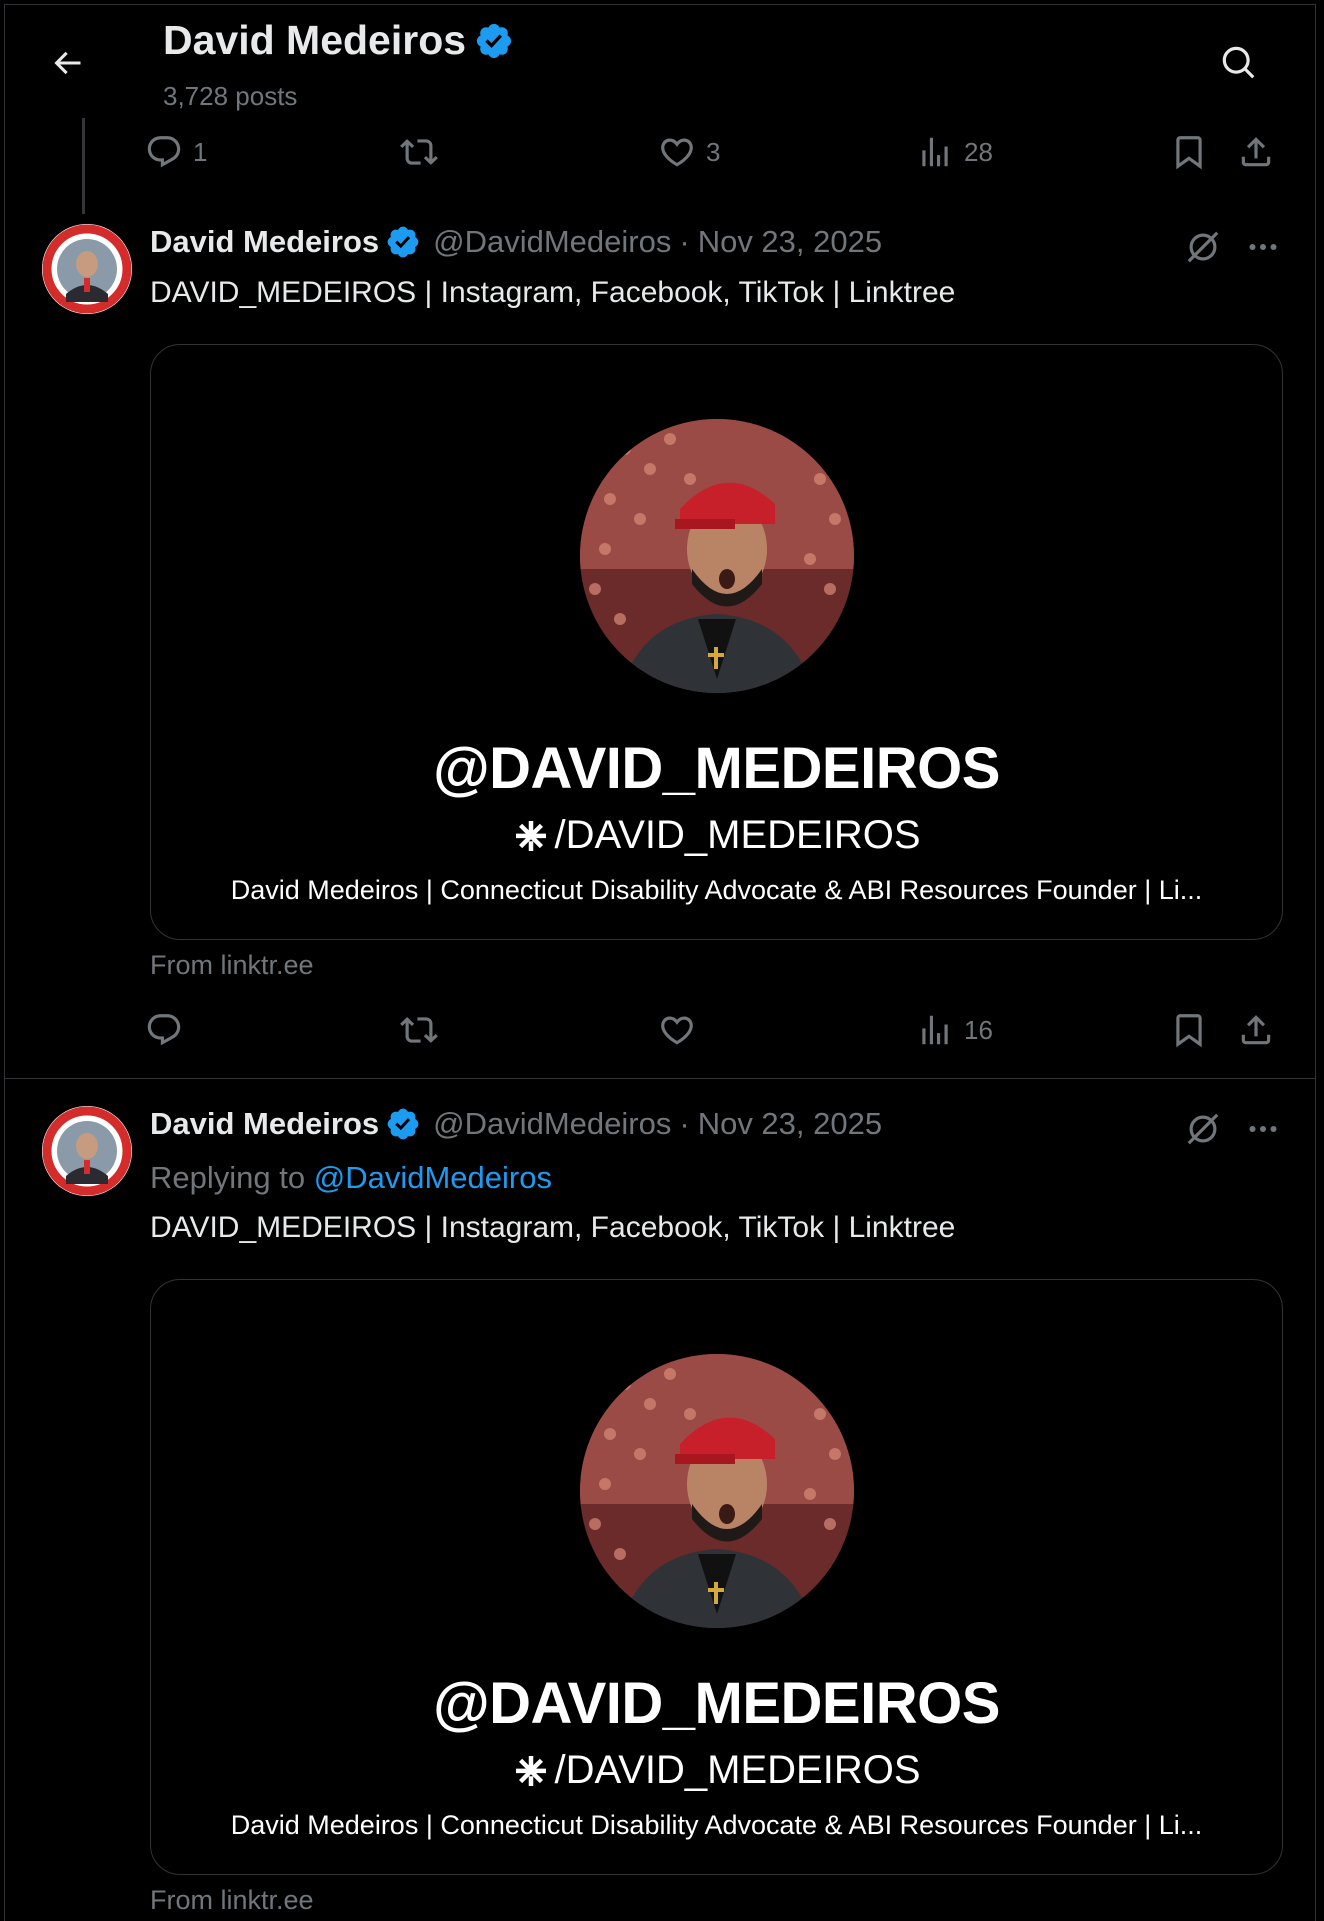 The width and height of the screenshot is (1324, 1921). I want to click on reply-button: 1, so click(176, 152).